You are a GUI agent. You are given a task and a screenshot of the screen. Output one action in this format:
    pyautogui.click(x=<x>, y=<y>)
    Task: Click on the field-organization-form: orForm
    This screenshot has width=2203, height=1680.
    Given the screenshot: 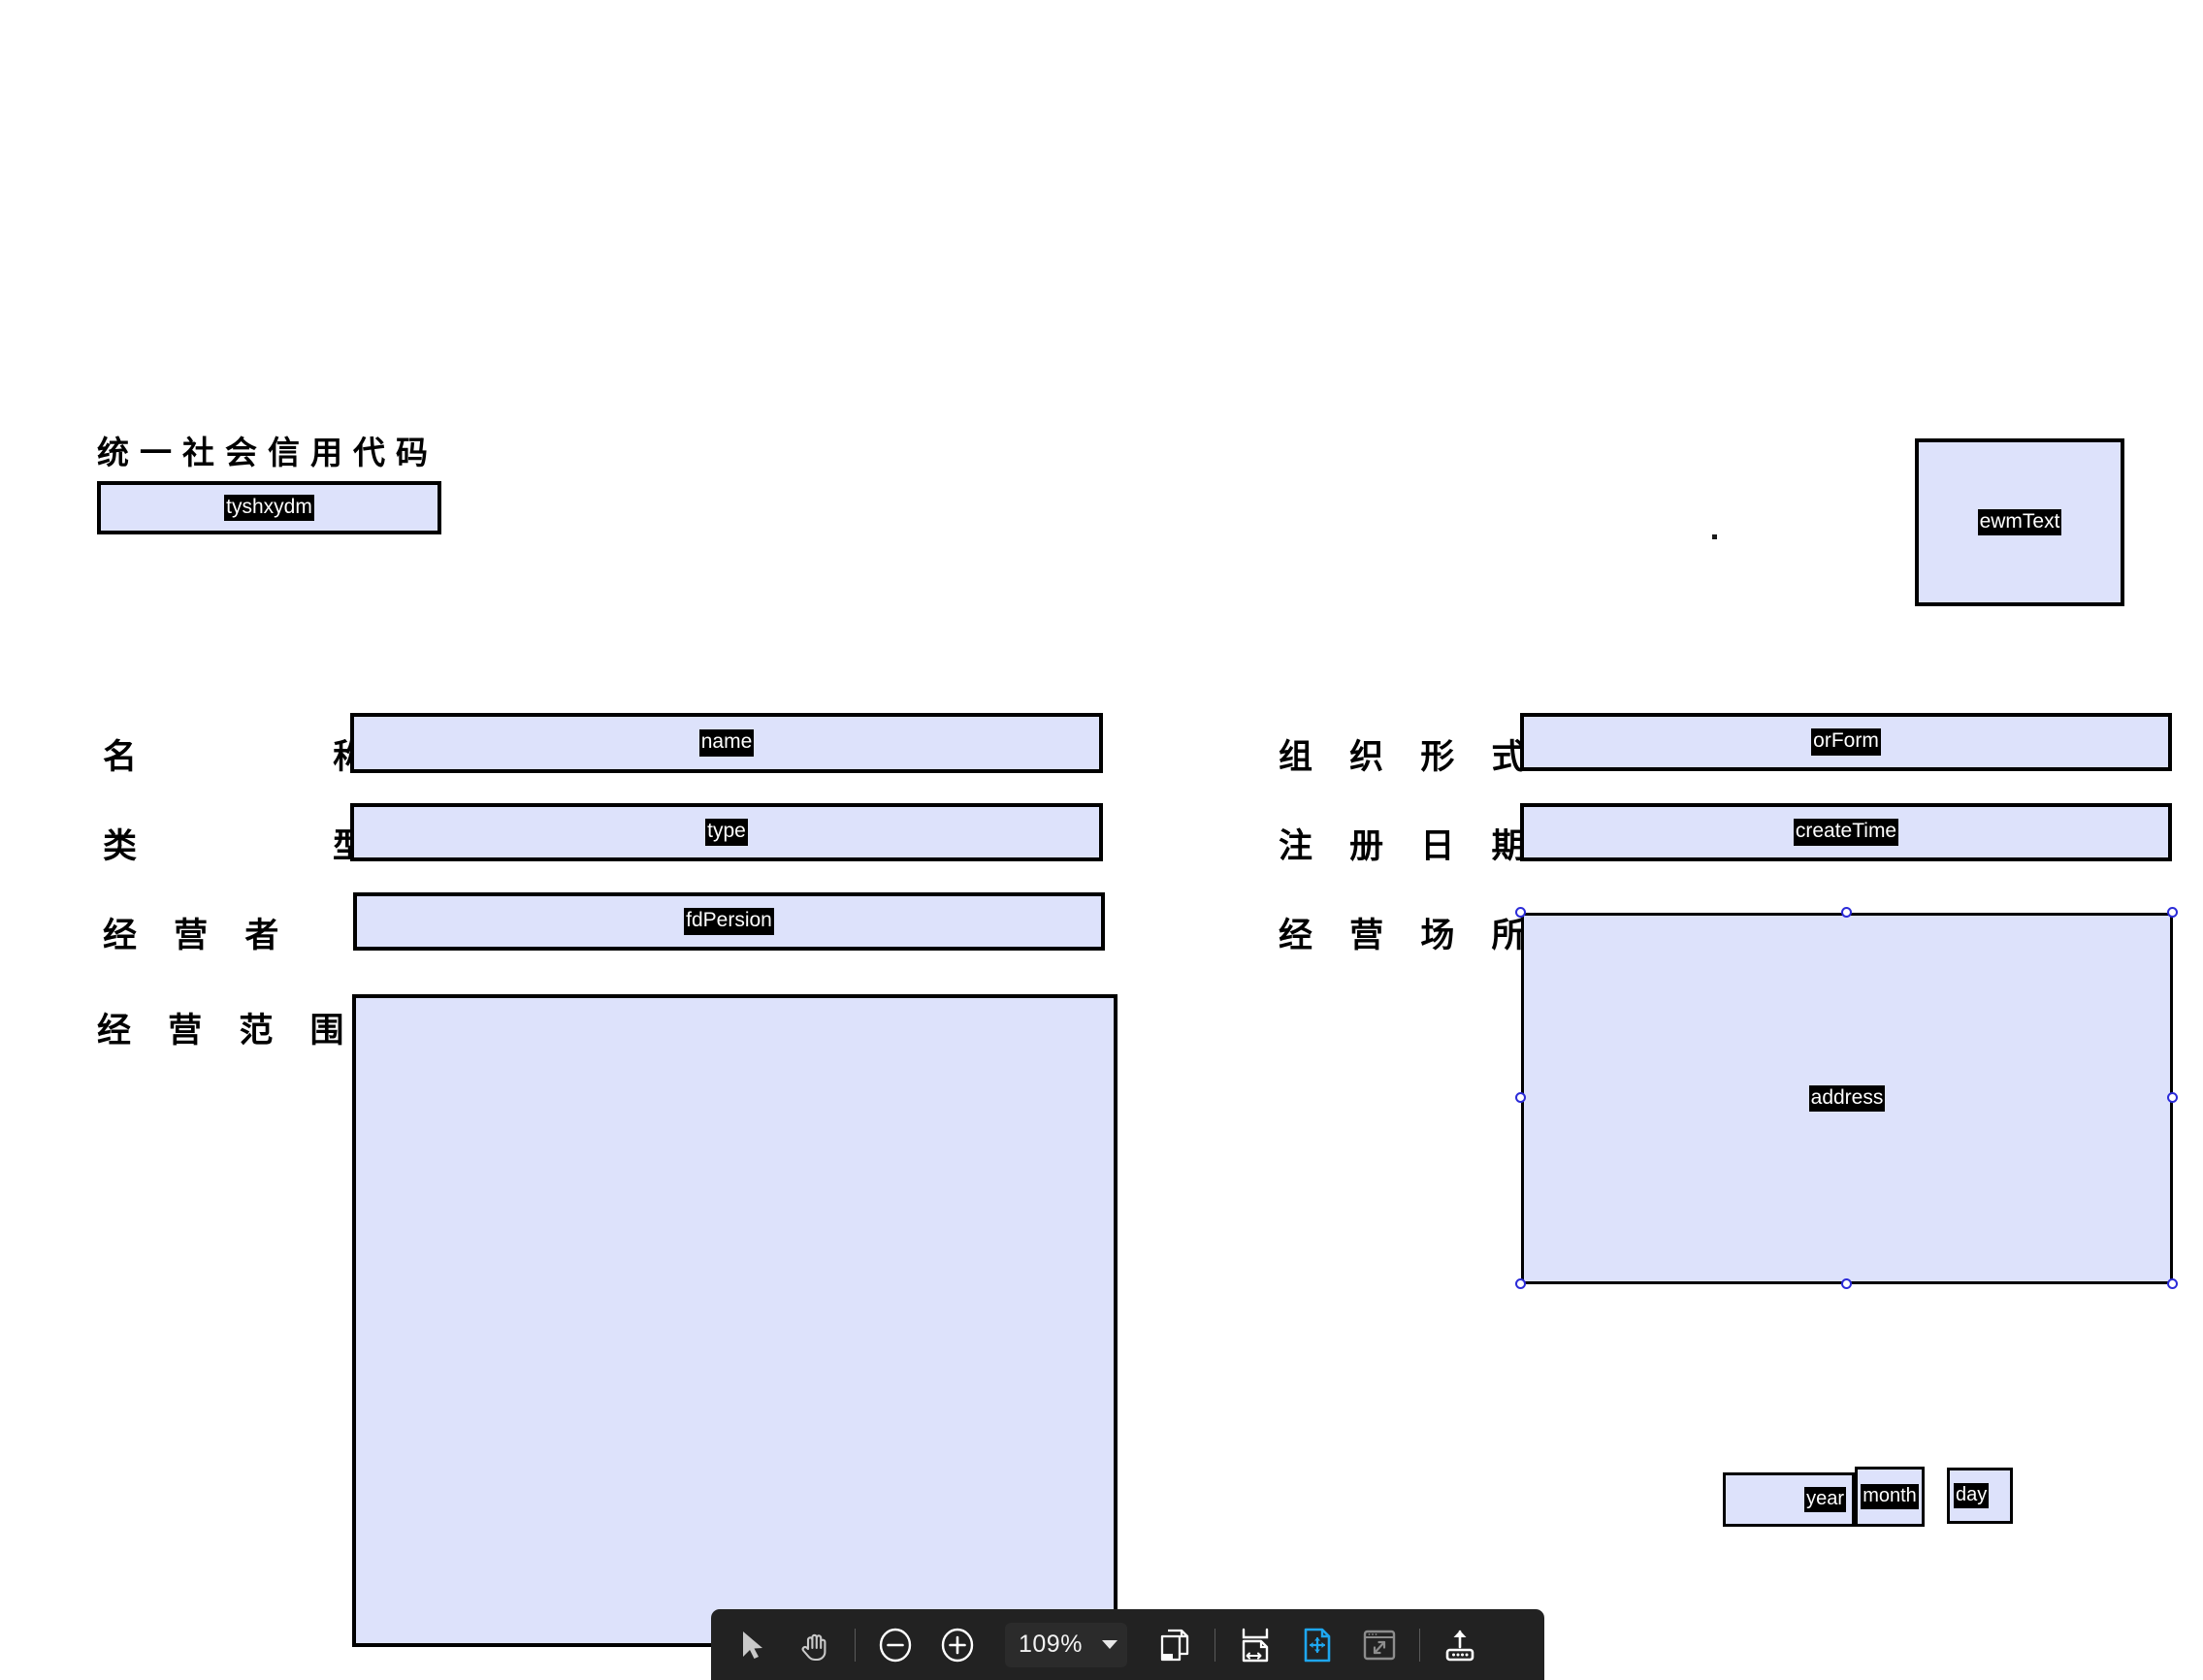 What is the action you would take?
    pyautogui.click(x=1846, y=742)
    